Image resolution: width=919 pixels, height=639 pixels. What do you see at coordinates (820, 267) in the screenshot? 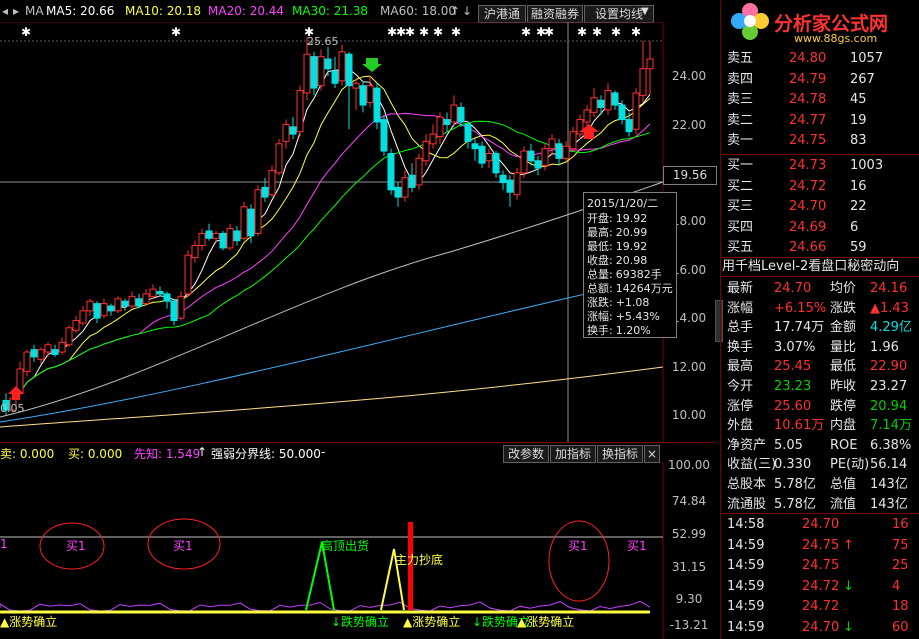
I see `level2-promo-link: 用千档Level-2看盘口秘密动向` at bounding box center [820, 267].